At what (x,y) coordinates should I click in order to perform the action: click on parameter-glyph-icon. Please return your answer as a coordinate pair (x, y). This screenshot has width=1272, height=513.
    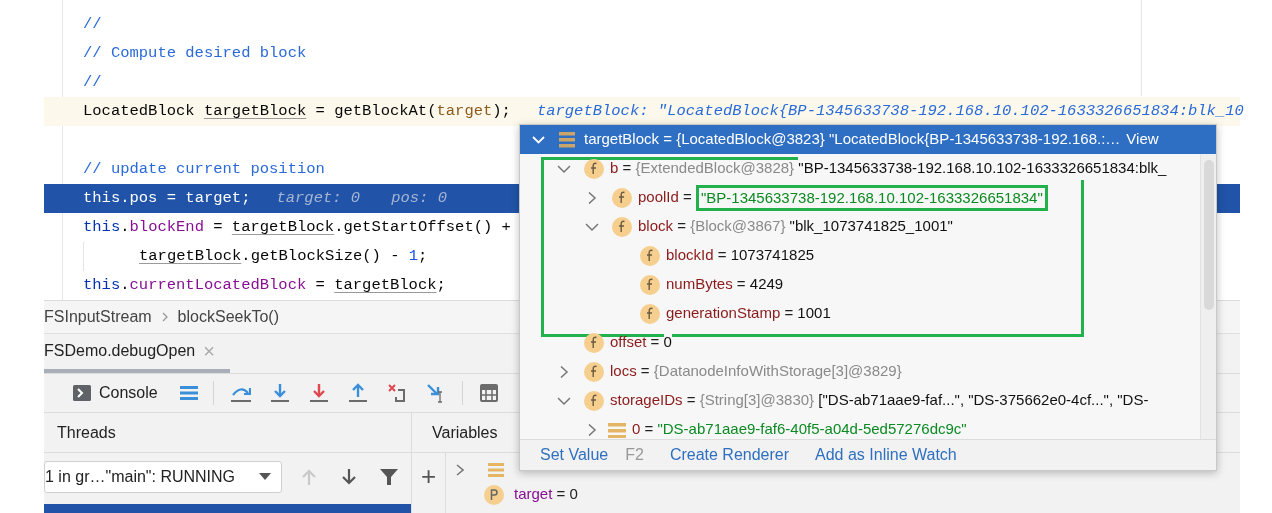
    Looking at the image, I should click on (494, 494).